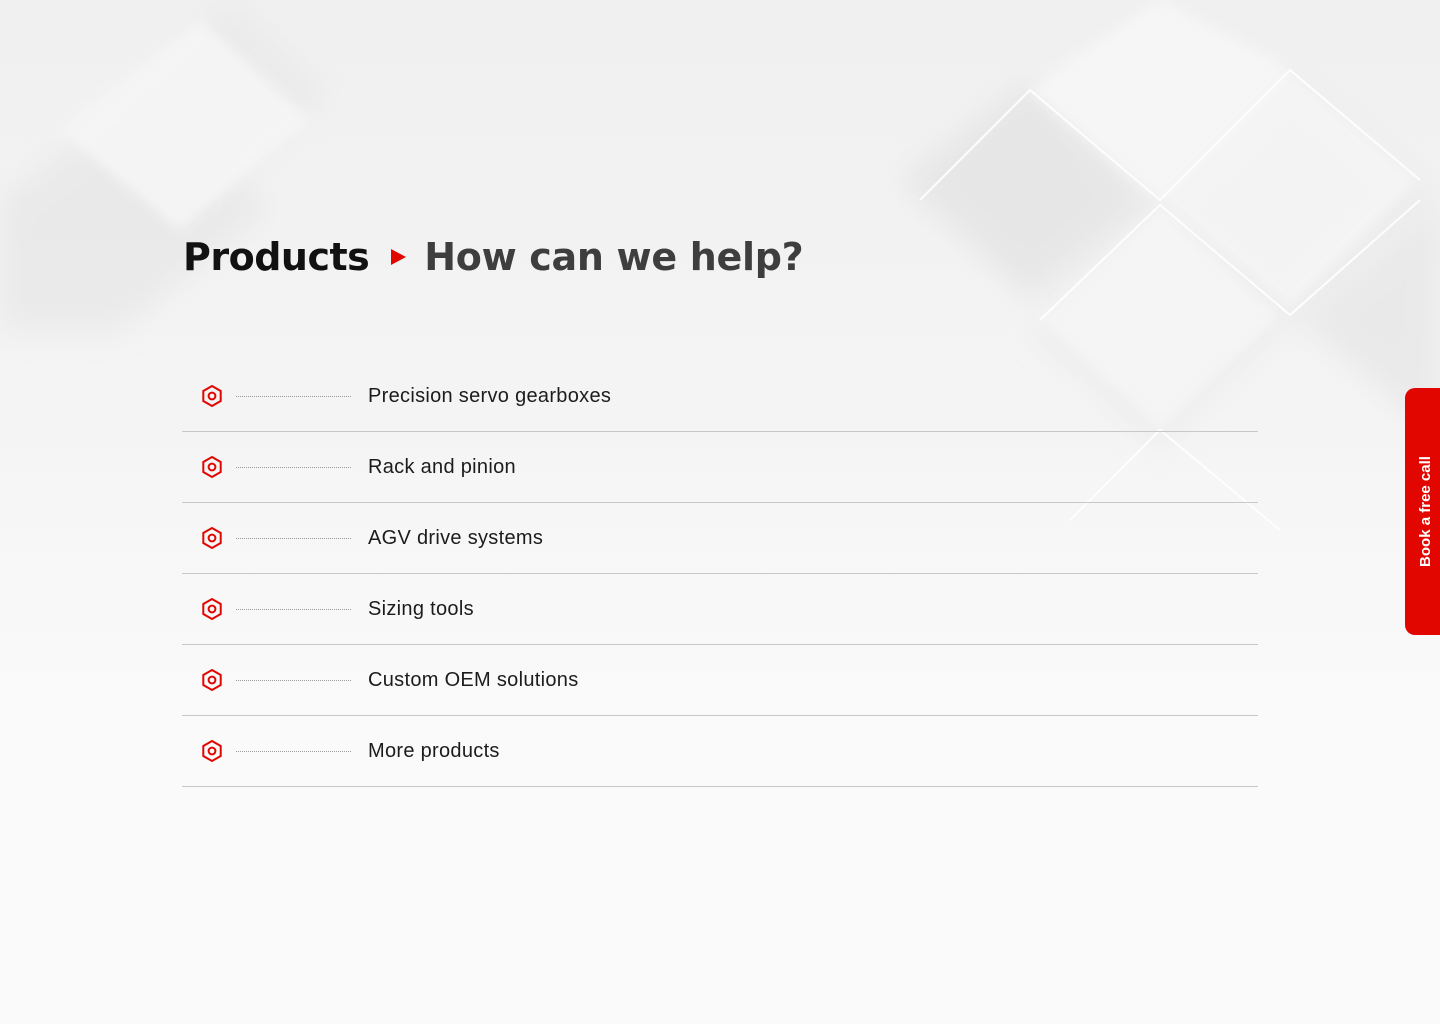 Image resolution: width=1440 pixels, height=1024 pixels. What do you see at coordinates (720, 751) in the screenshot?
I see `product-item-more-products: More products` at bounding box center [720, 751].